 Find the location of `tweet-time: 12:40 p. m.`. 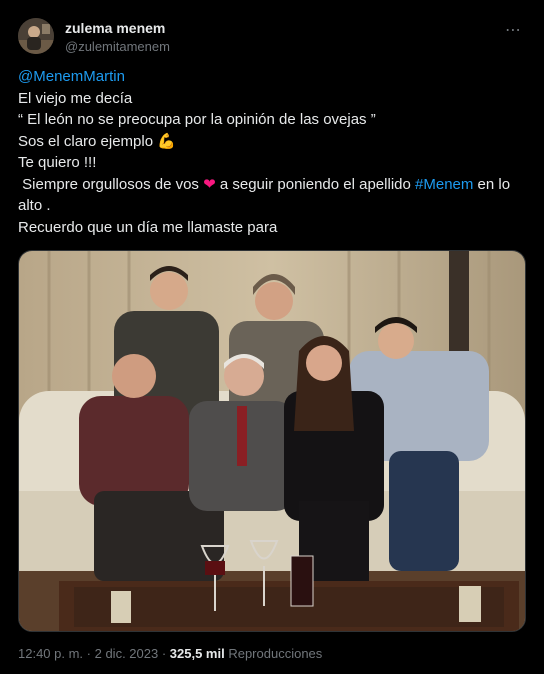

tweet-time: 12:40 p. m. is located at coordinates (50, 653).